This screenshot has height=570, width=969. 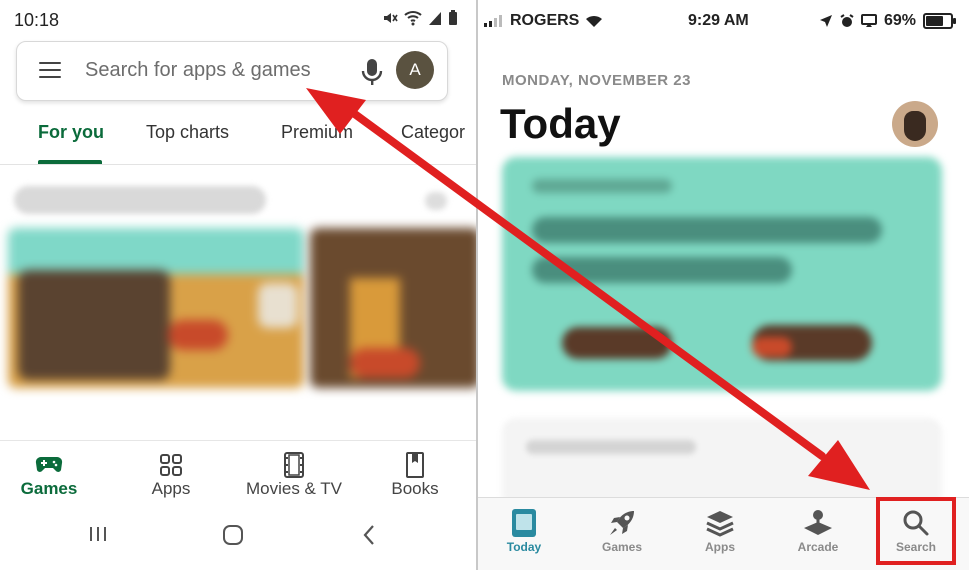 I want to click on nav-movies-tv-label: Movies & TV, so click(x=294, y=488).